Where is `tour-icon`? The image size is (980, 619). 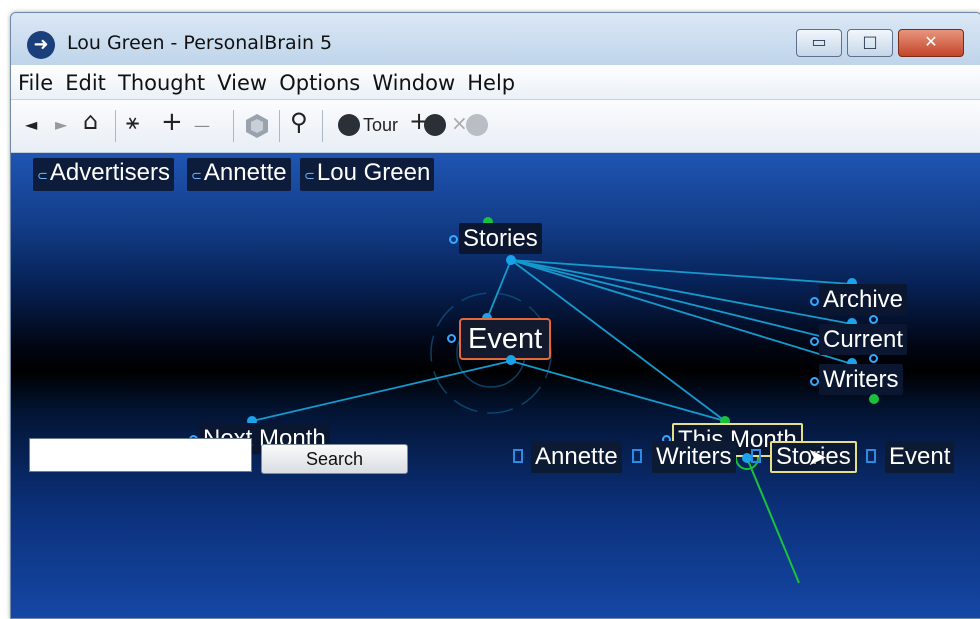
tour-icon is located at coordinates (349, 125).